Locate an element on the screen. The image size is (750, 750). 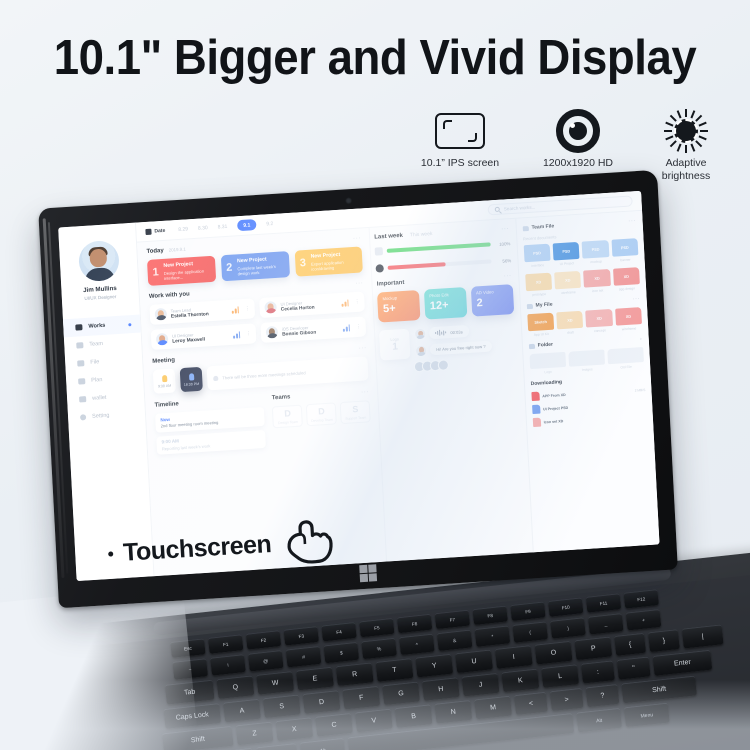
key-f8: F8 is located at coordinates (490, 615).